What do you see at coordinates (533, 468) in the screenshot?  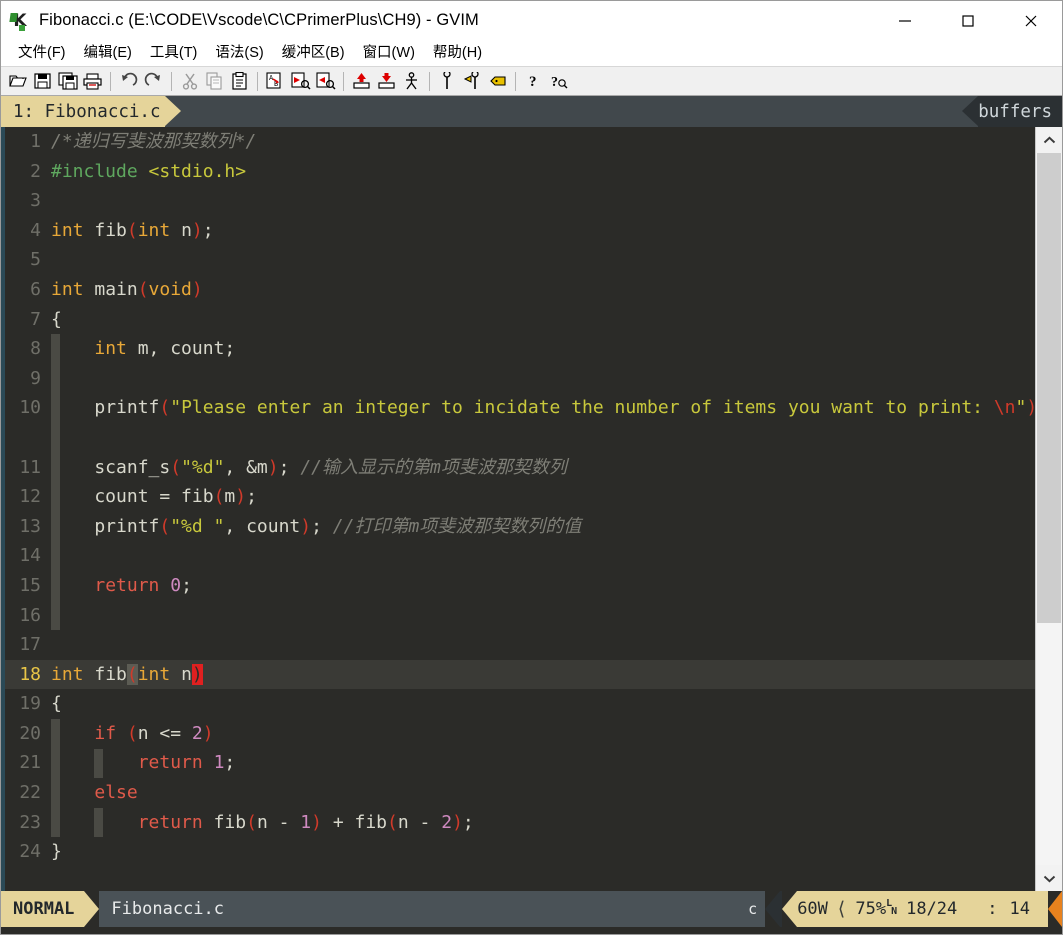 I see `code-line: 11 scanf_s("%d", &m); //输入显示的第m项斐波那契数列` at bounding box center [533, 468].